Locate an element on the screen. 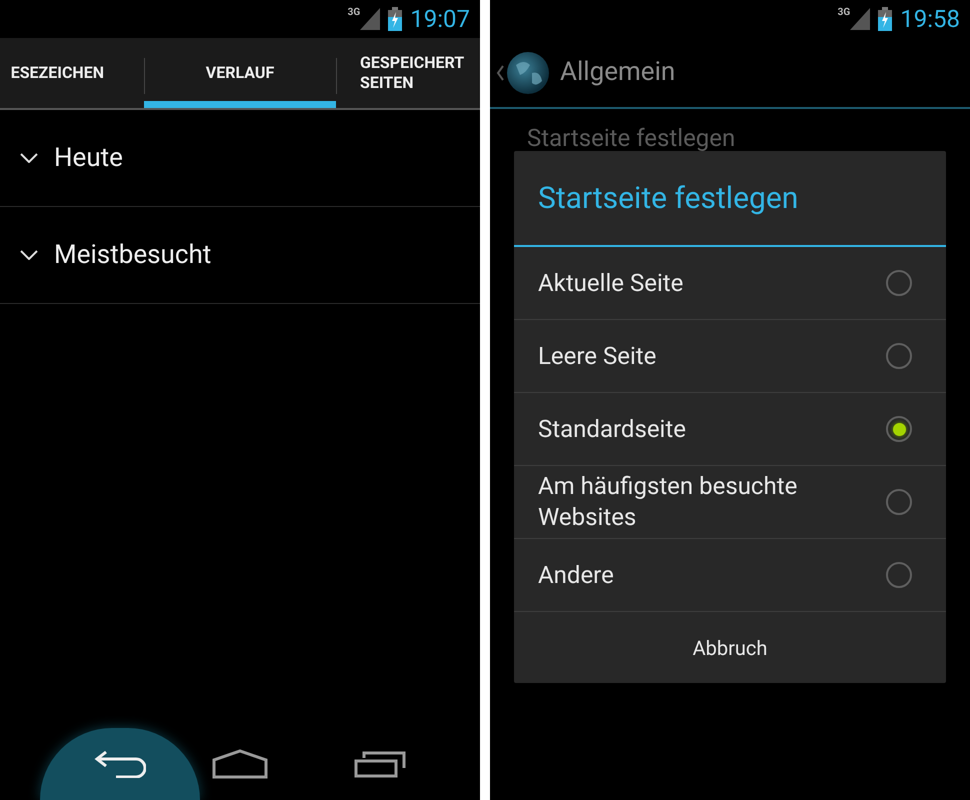  dialog-title: Startseite festlegen is located at coordinates (730, 199).